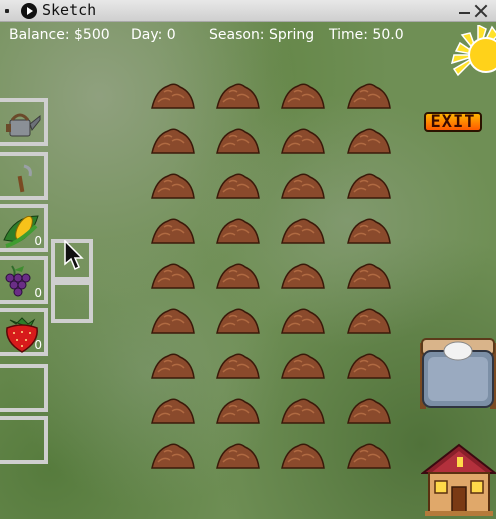 This screenshot has width=496, height=519. Describe the element at coordinates (7, 11) in the screenshot. I see `window-menu-icon` at that location.